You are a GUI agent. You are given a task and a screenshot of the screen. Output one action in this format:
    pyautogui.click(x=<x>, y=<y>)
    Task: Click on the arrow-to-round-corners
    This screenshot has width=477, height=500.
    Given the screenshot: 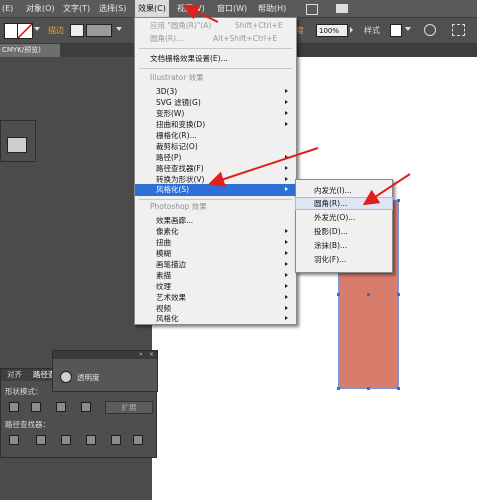 What is the action you would take?
    pyautogui.click(x=386, y=189)
    